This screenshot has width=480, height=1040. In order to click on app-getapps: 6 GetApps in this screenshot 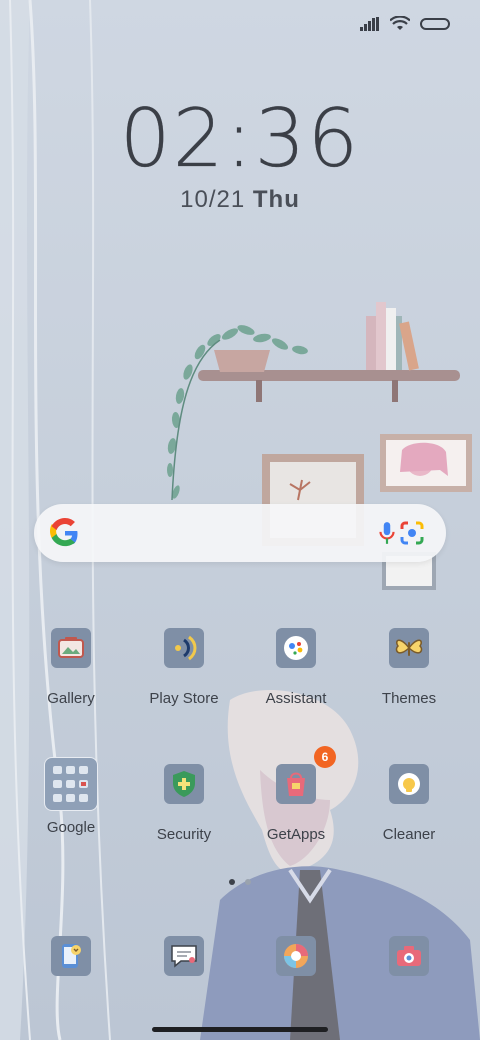, I will do `click(296, 794)`.